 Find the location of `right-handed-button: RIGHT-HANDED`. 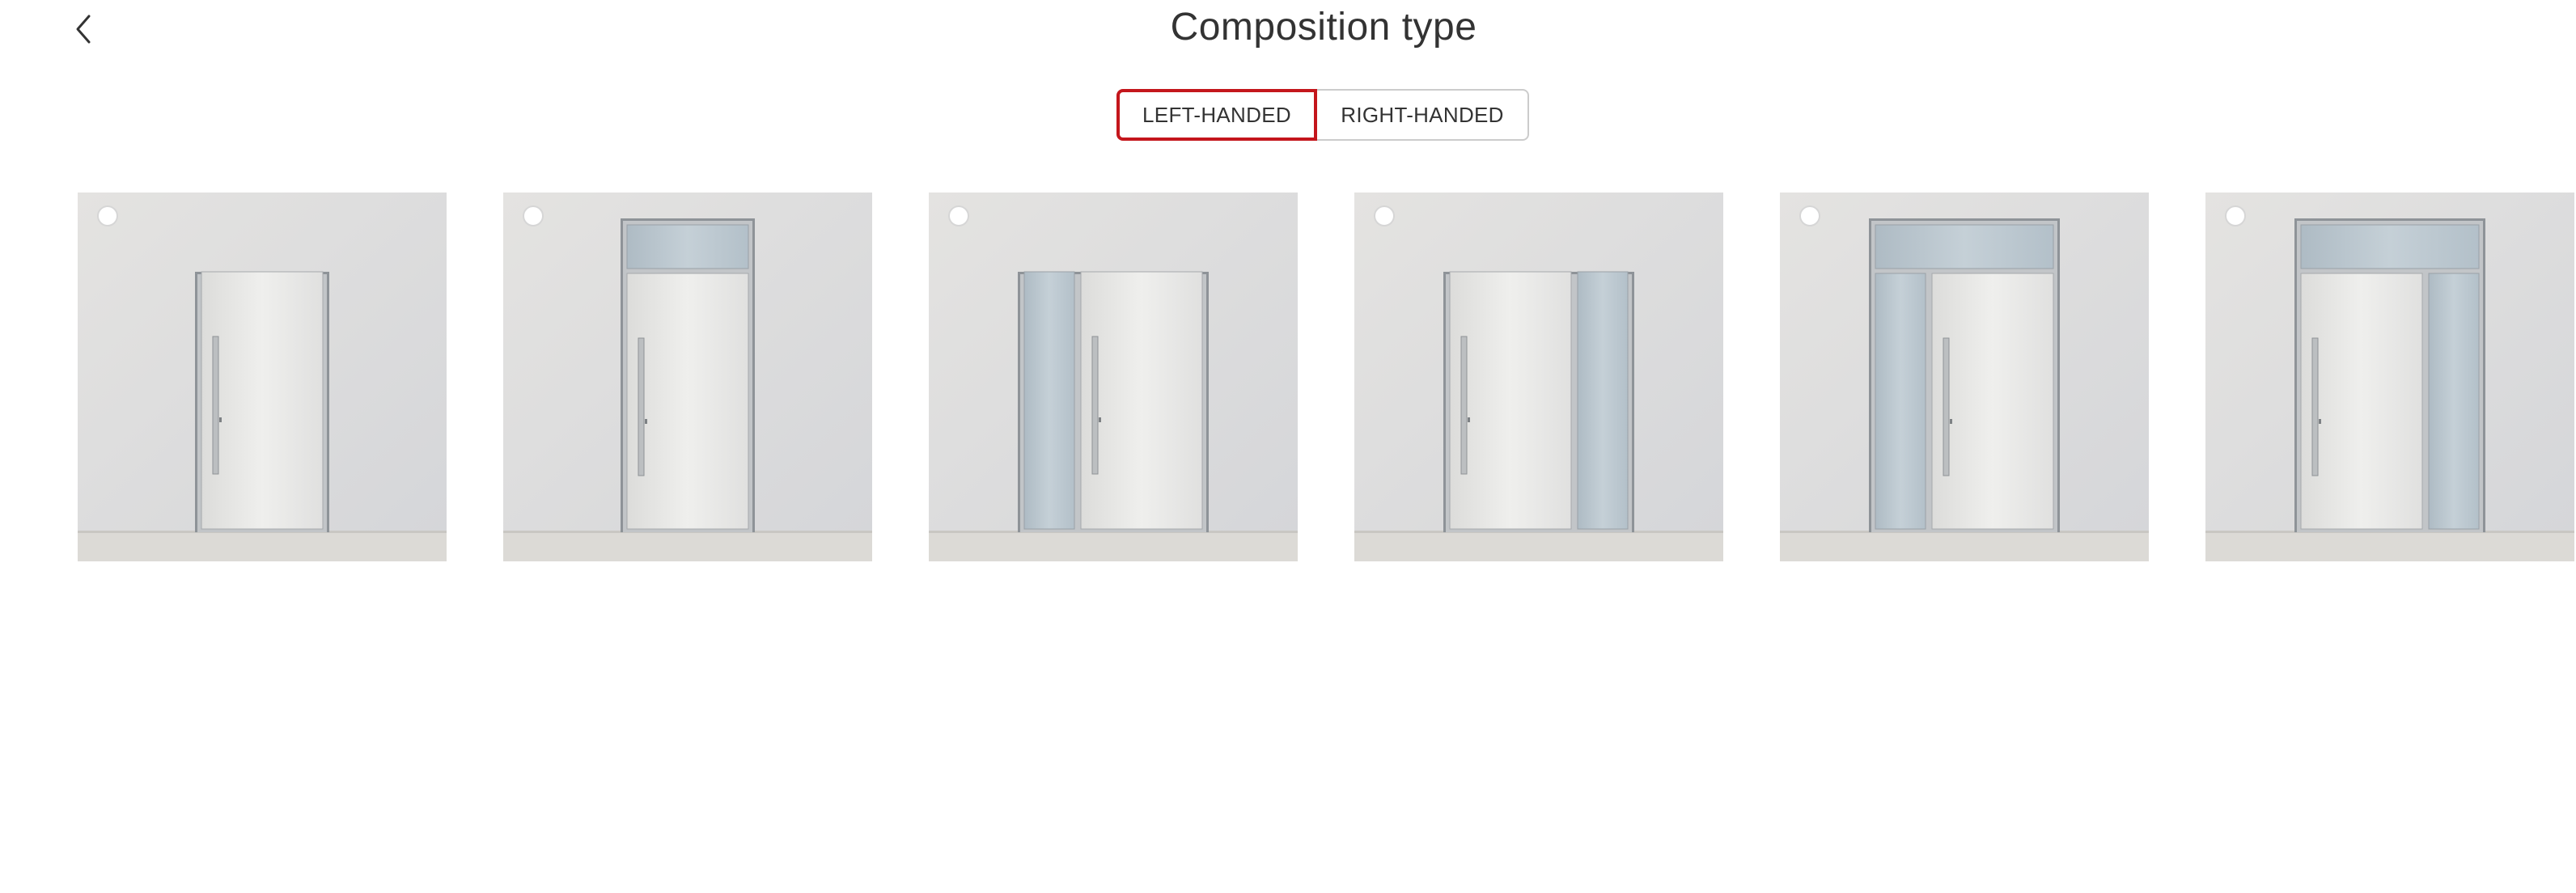

right-handed-button: RIGHT-HANDED is located at coordinates (1423, 115).